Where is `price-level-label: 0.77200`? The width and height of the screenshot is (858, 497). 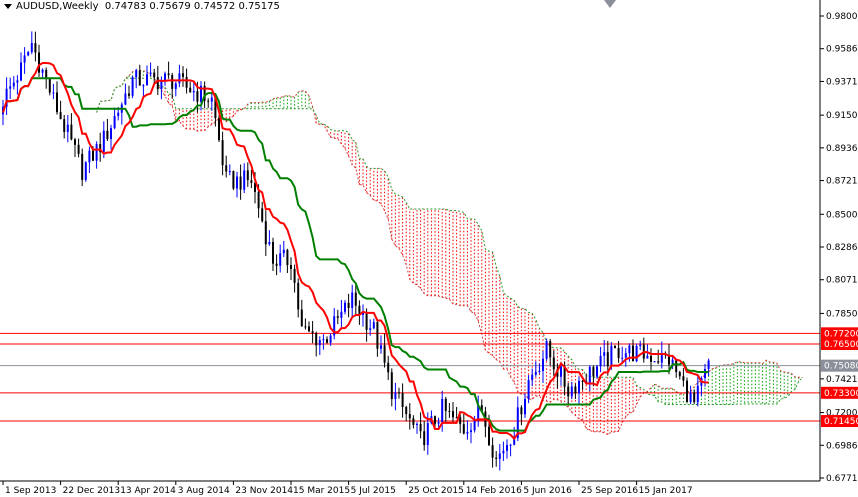 price-level-label: 0.77200 is located at coordinates (841, 334).